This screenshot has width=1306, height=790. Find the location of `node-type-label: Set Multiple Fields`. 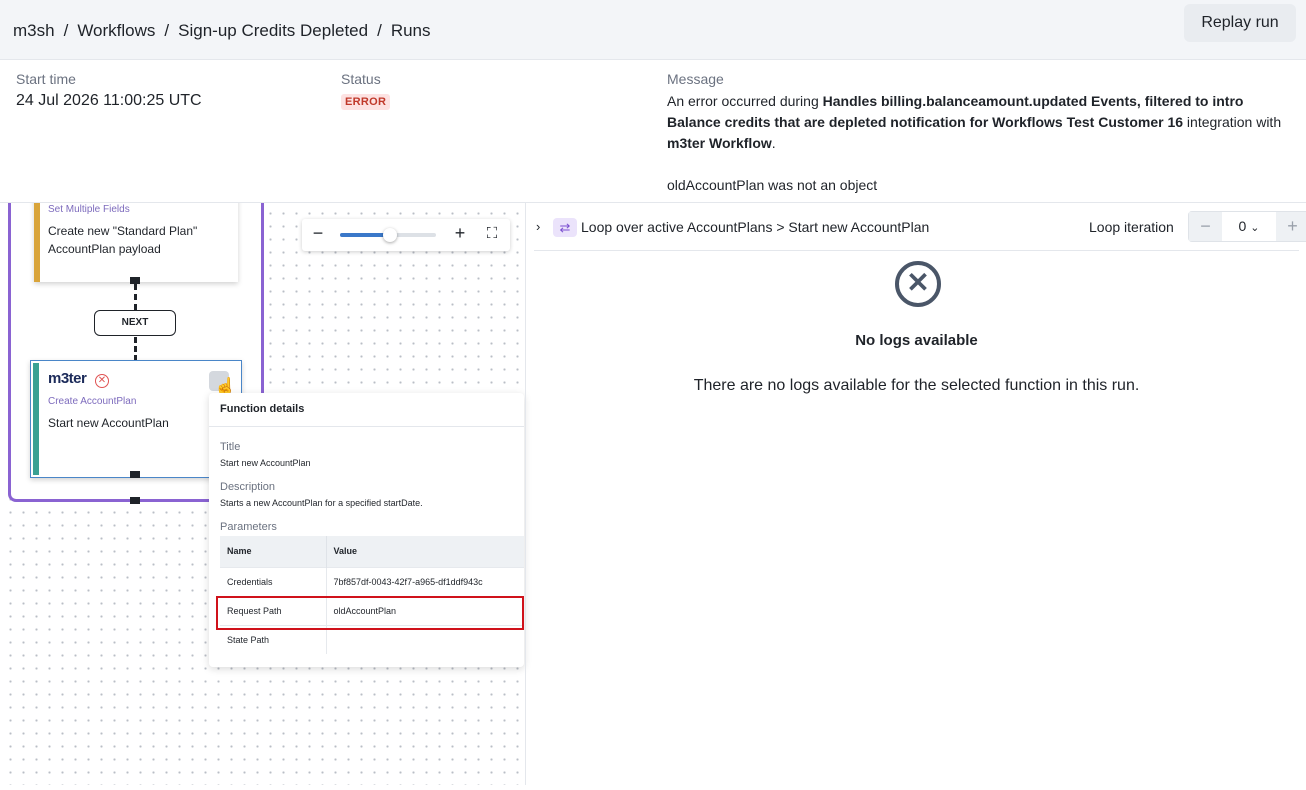

node-type-label: Set Multiple Fields is located at coordinates (89, 209).